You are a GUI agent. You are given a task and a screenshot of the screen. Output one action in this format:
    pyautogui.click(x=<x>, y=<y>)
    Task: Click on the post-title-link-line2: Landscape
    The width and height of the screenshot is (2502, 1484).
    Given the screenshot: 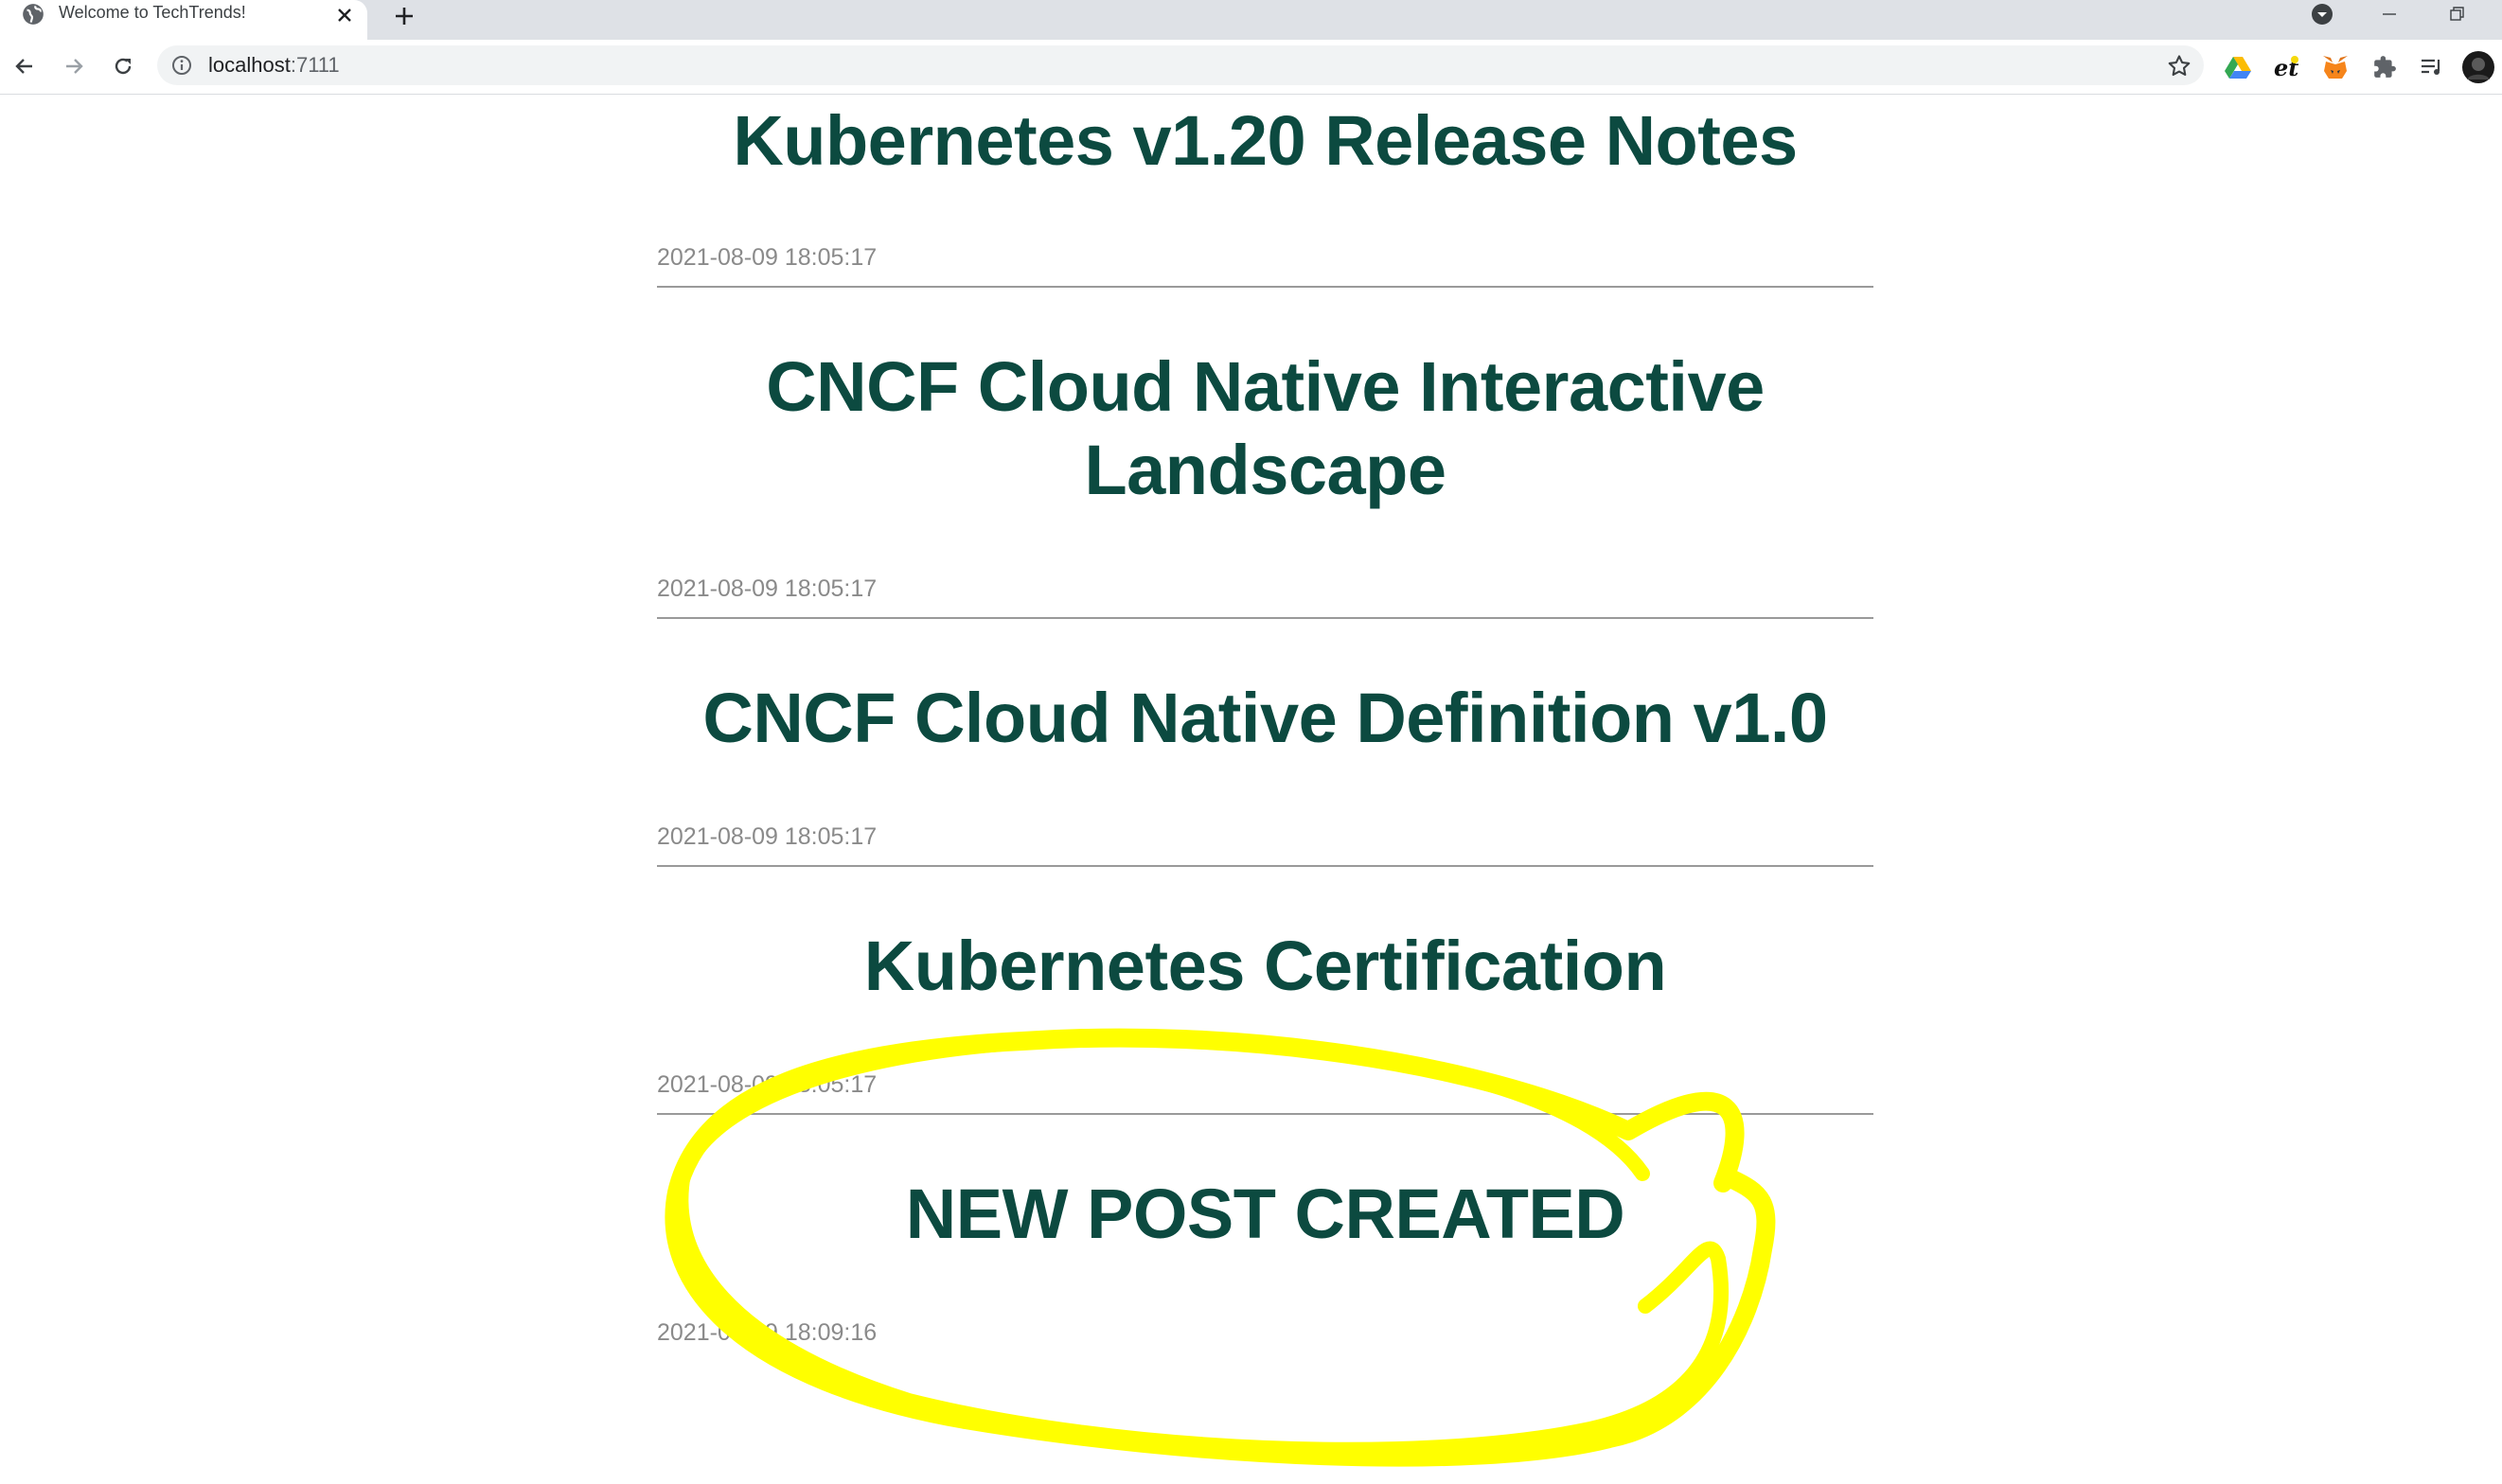 What is the action you would take?
    pyautogui.click(x=1265, y=470)
    